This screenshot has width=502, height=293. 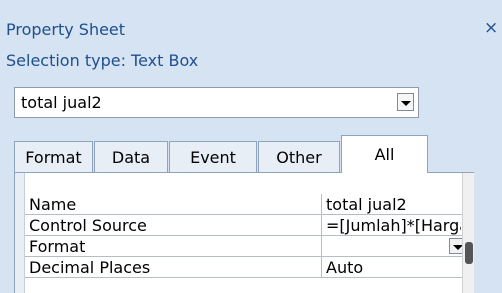 I want to click on selection-type-label: Selection type: Text Box, so click(x=102, y=60).